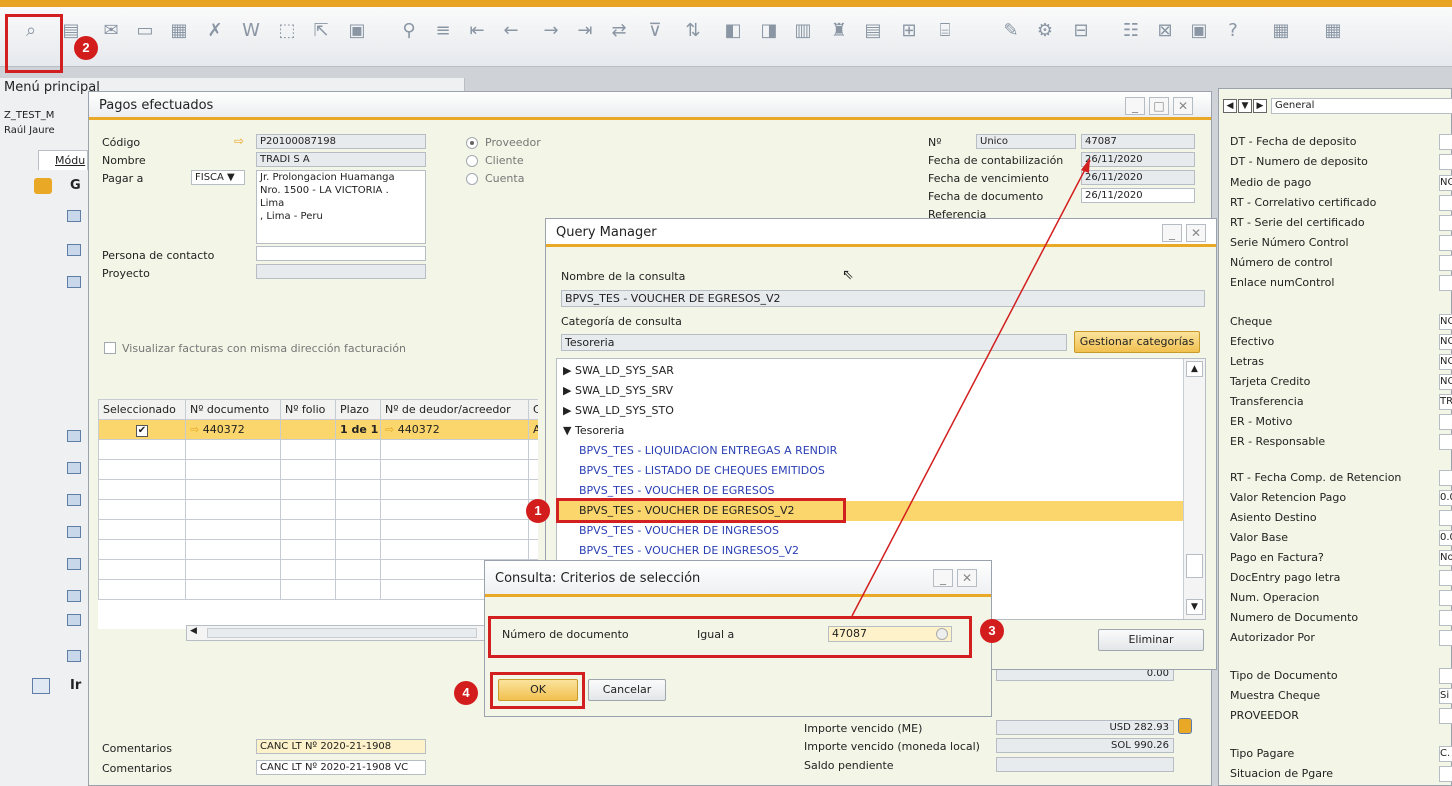 This screenshot has width=1452, height=786. Describe the element at coordinates (992, 631) in the screenshot. I see `step-3-badge: 3` at that location.